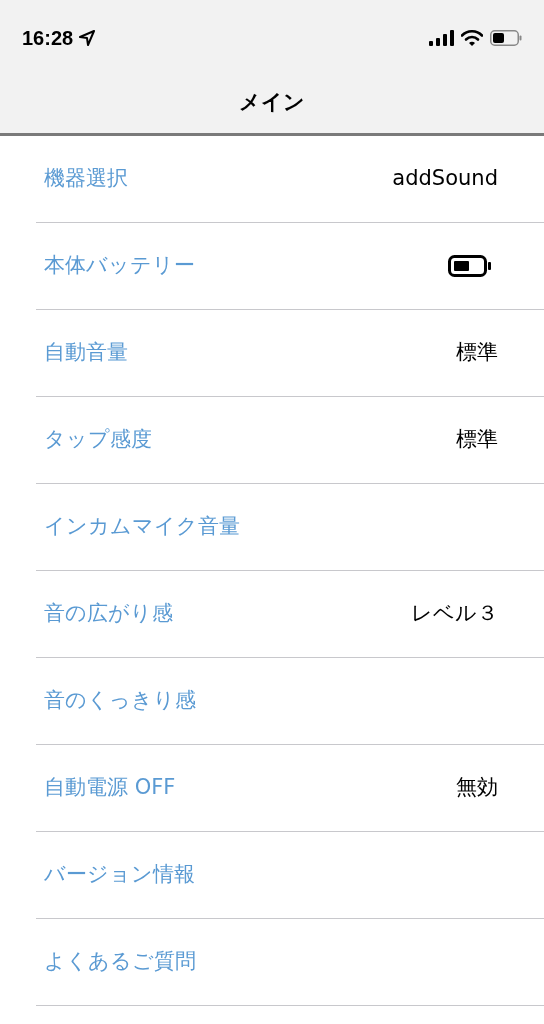 This screenshot has height=1024, width=544. I want to click on row-value: addSound, so click(445, 179).